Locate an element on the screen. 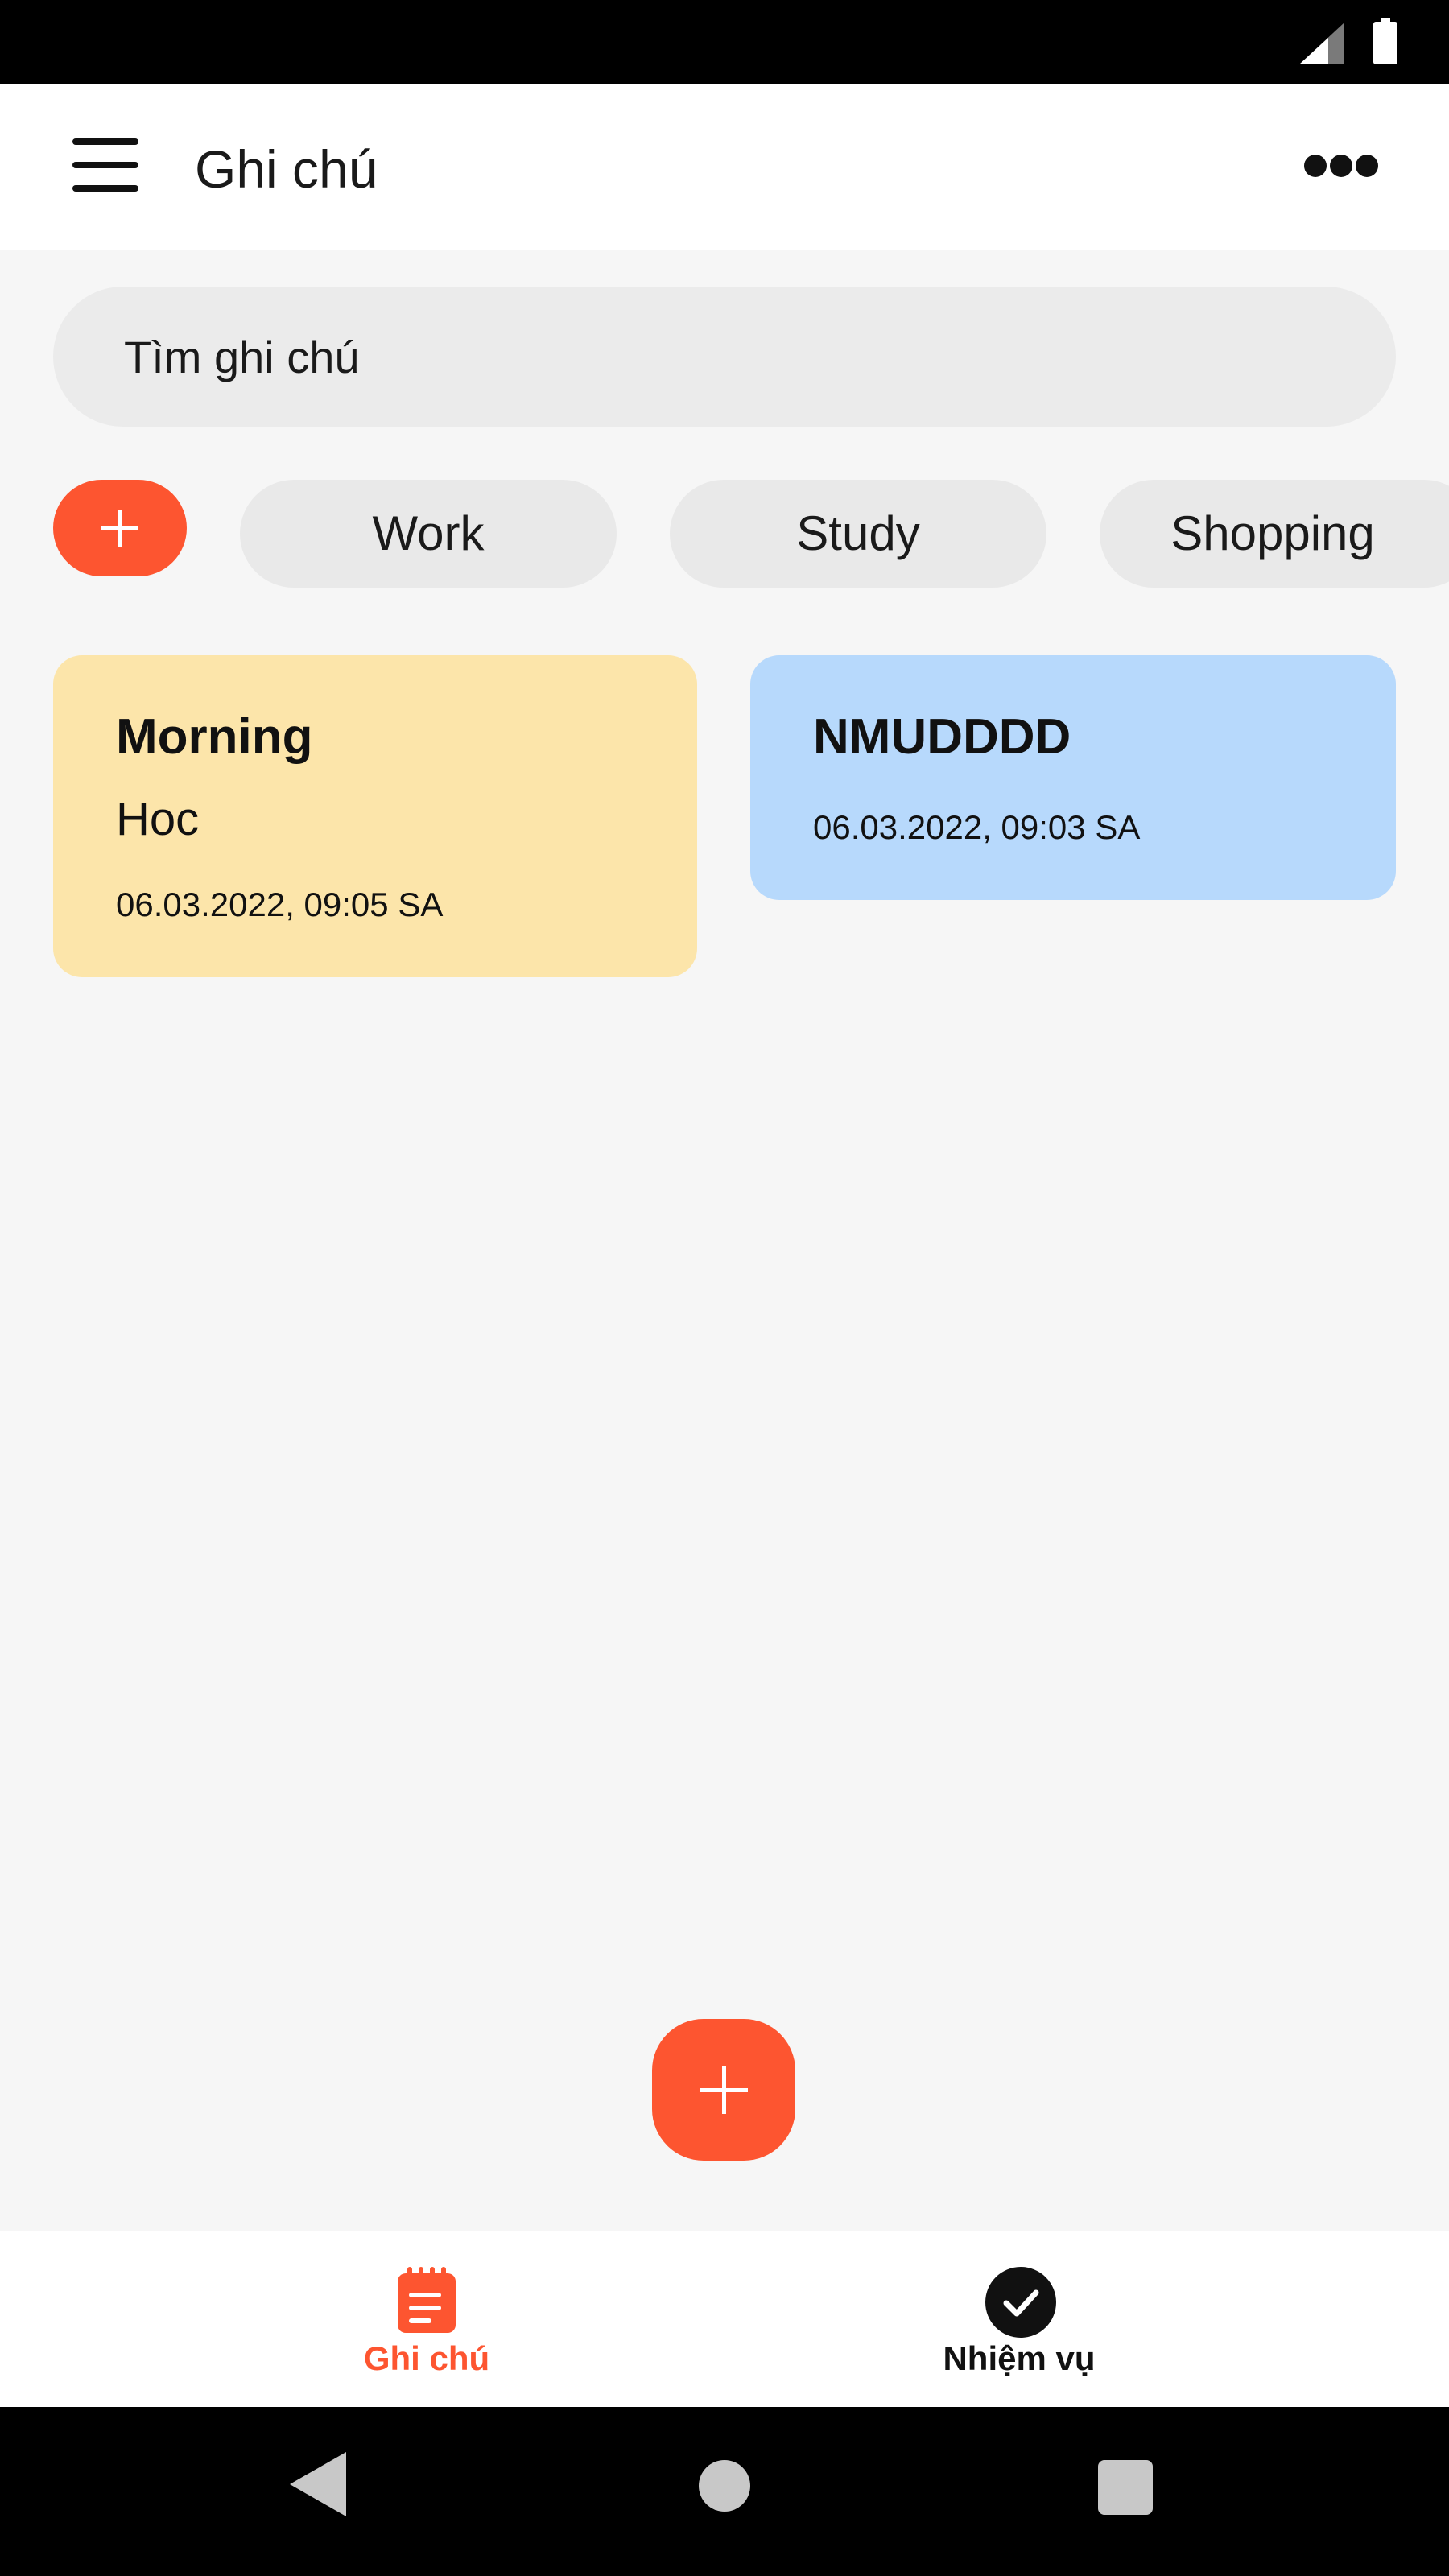  bottom-navigation: Ghi chú Nhiệm vụ is located at coordinates (724, 2319).